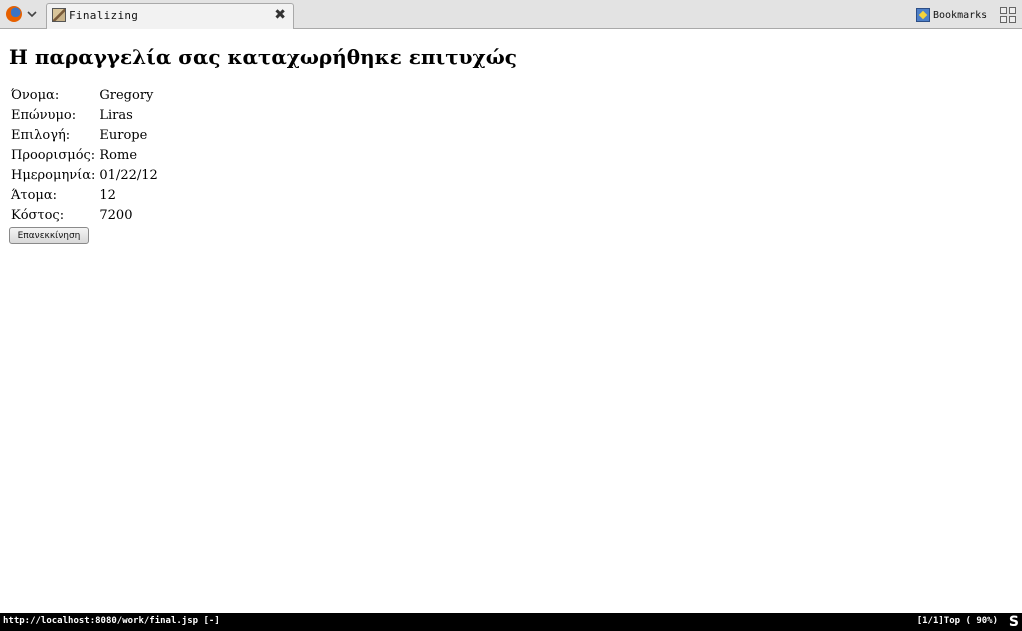 This screenshot has height=631, width=1022. Describe the element at coordinates (263, 57) in the screenshot. I see `page-title: Η παραγγελία σας καταχωρήθηκε επιτυχώς` at that location.